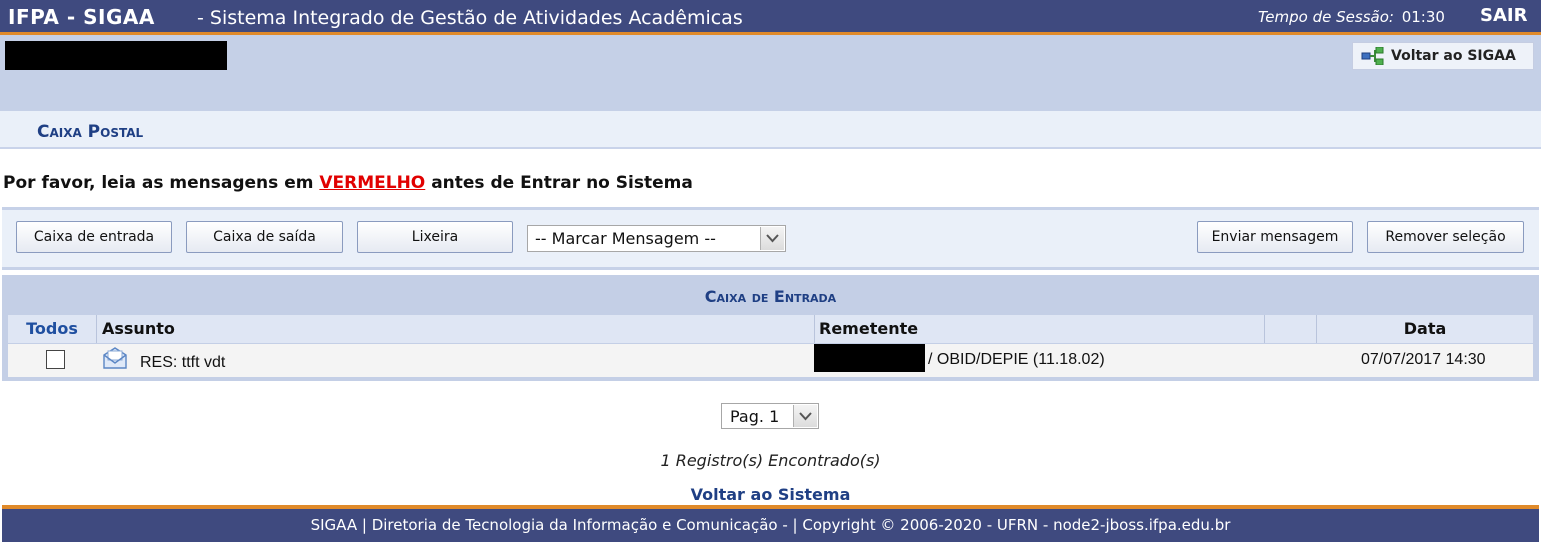  What do you see at coordinates (1453, 56) in the screenshot?
I see `back-to-sigaa-label: Voltar ao SIGAA` at bounding box center [1453, 56].